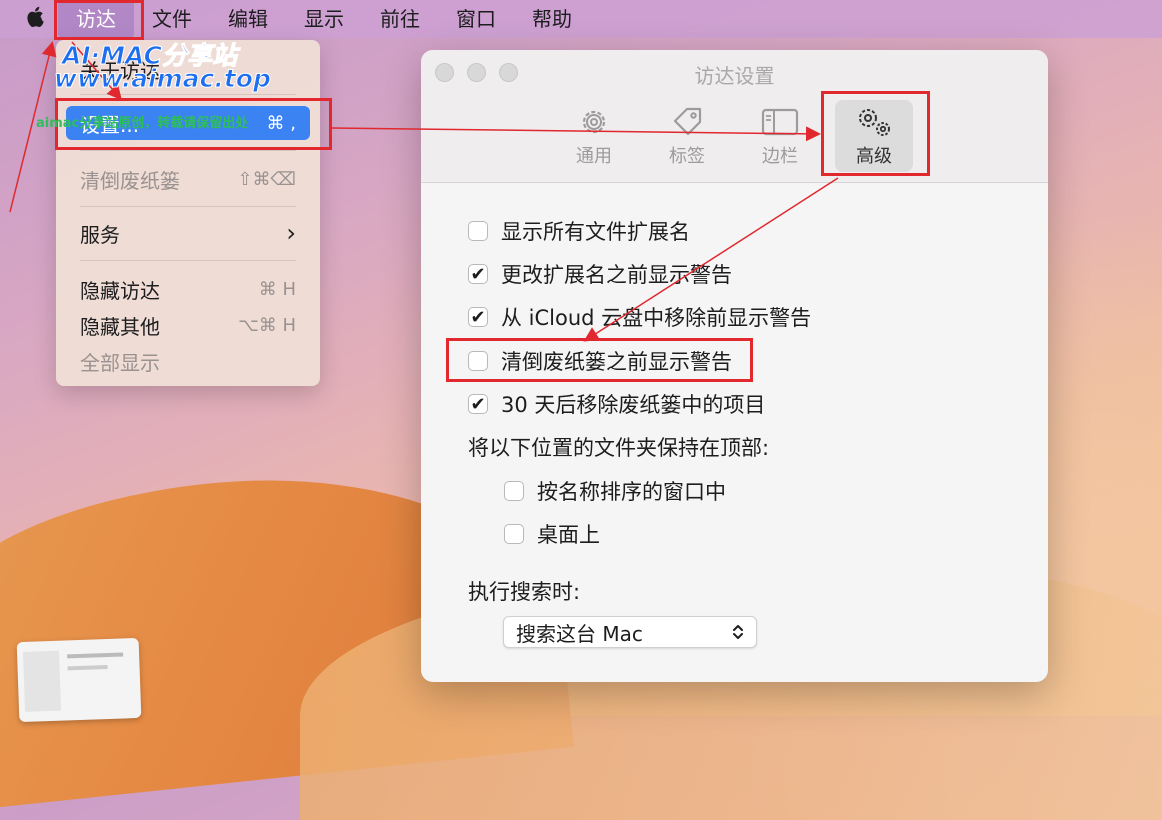 The height and width of the screenshot is (820, 1162). I want to click on highlight-box-finder-menu, so click(99, 20).